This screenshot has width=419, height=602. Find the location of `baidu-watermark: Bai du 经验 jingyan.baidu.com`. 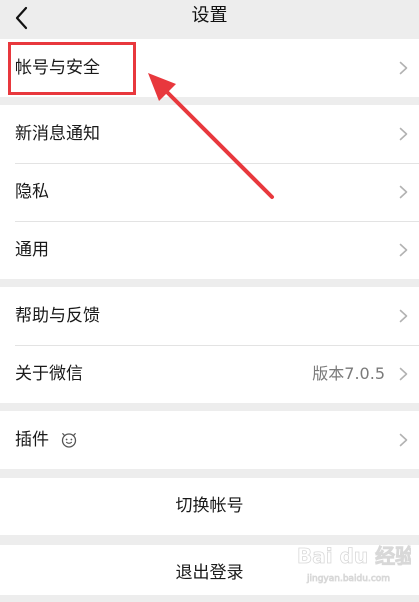

baidu-watermark: Bai du 经验 jingyan.baidu.com is located at coordinates (354, 564).